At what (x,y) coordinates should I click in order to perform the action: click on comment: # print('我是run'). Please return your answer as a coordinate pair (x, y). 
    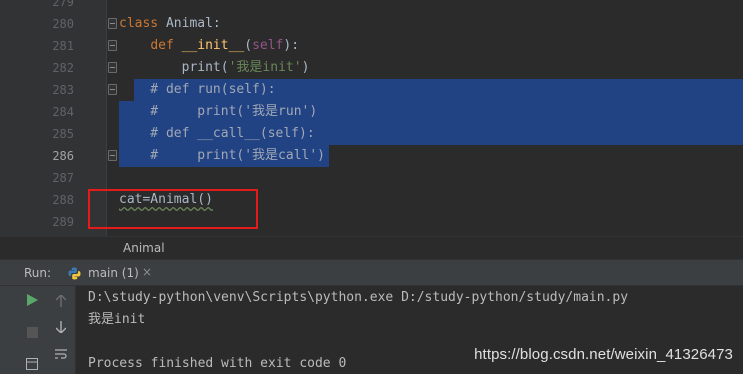
    Looking at the image, I should click on (218, 111).